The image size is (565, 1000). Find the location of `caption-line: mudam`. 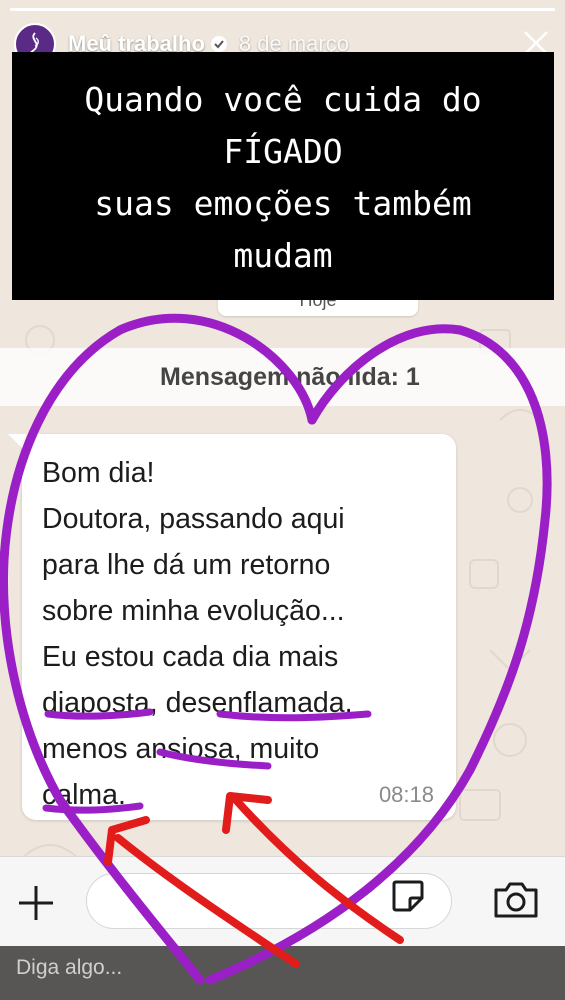

caption-line: mudam is located at coordinates (283, 255).